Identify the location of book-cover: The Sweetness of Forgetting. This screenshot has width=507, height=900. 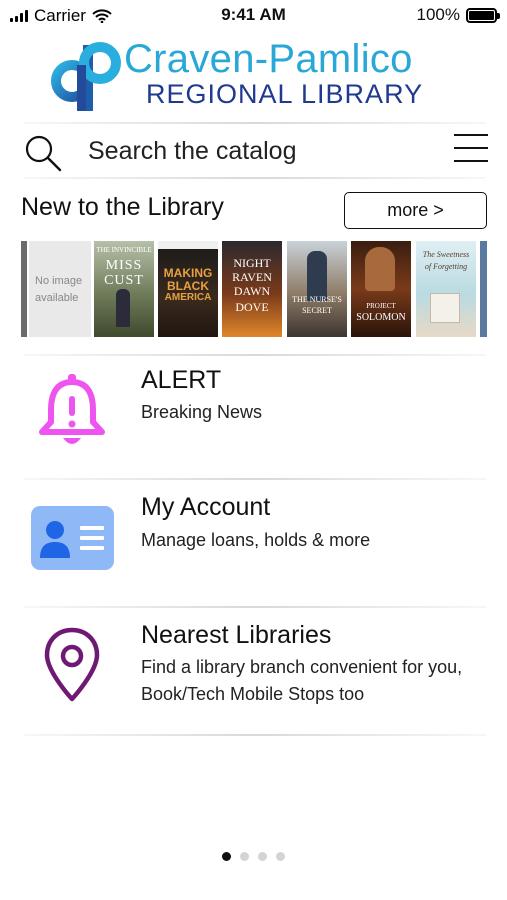
(446, 289).